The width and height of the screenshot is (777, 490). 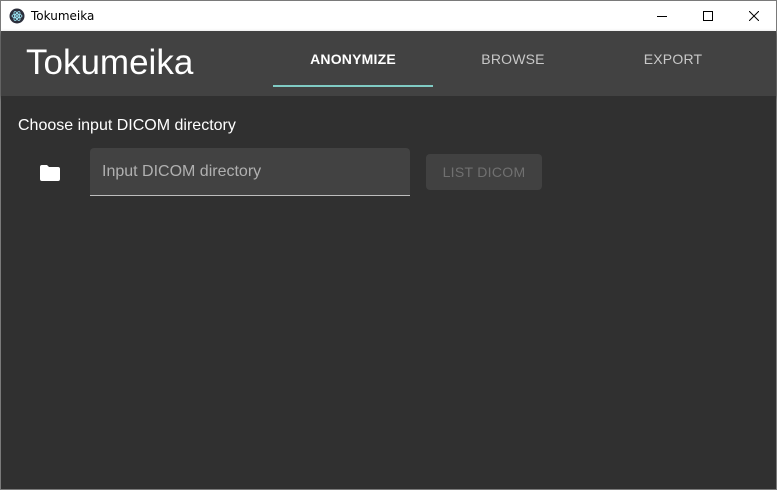 What do you see at coordinates (353, 59) in the screenshot?
I see `tab-anonymize: ANONYMIZE` at bounding box center [353, 59].